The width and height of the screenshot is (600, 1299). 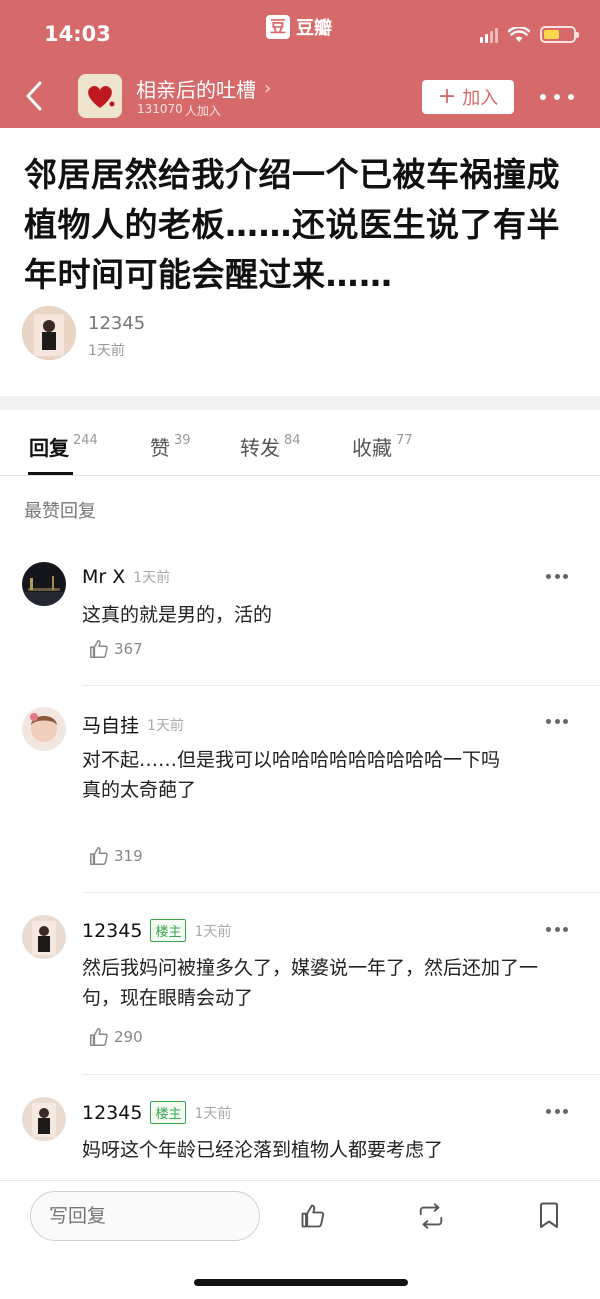 What do you see at coordinates (160, 109) in the screenshot?
I see `member-count: 131070` at bounding box center [160, 109].